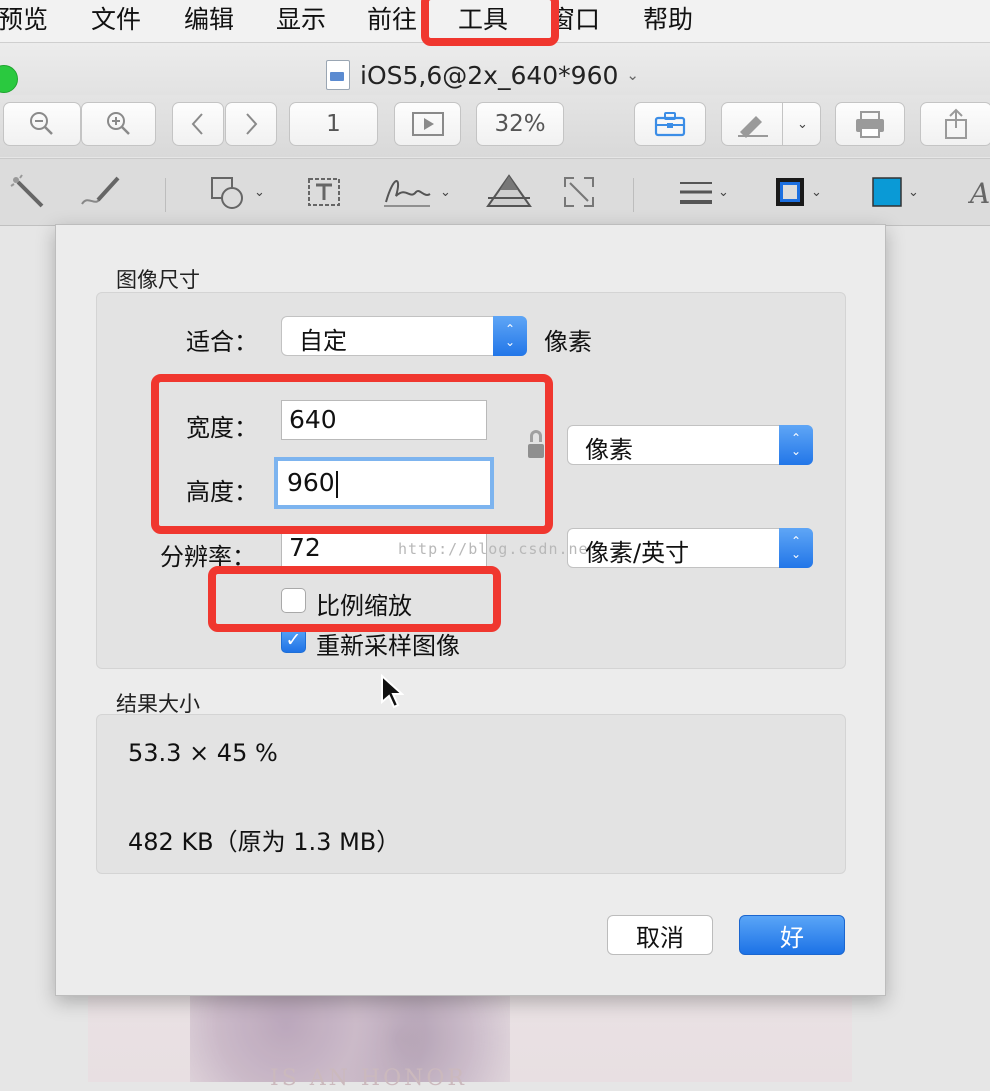  I want to click on cancel-button: 取消, so click(660, 935).